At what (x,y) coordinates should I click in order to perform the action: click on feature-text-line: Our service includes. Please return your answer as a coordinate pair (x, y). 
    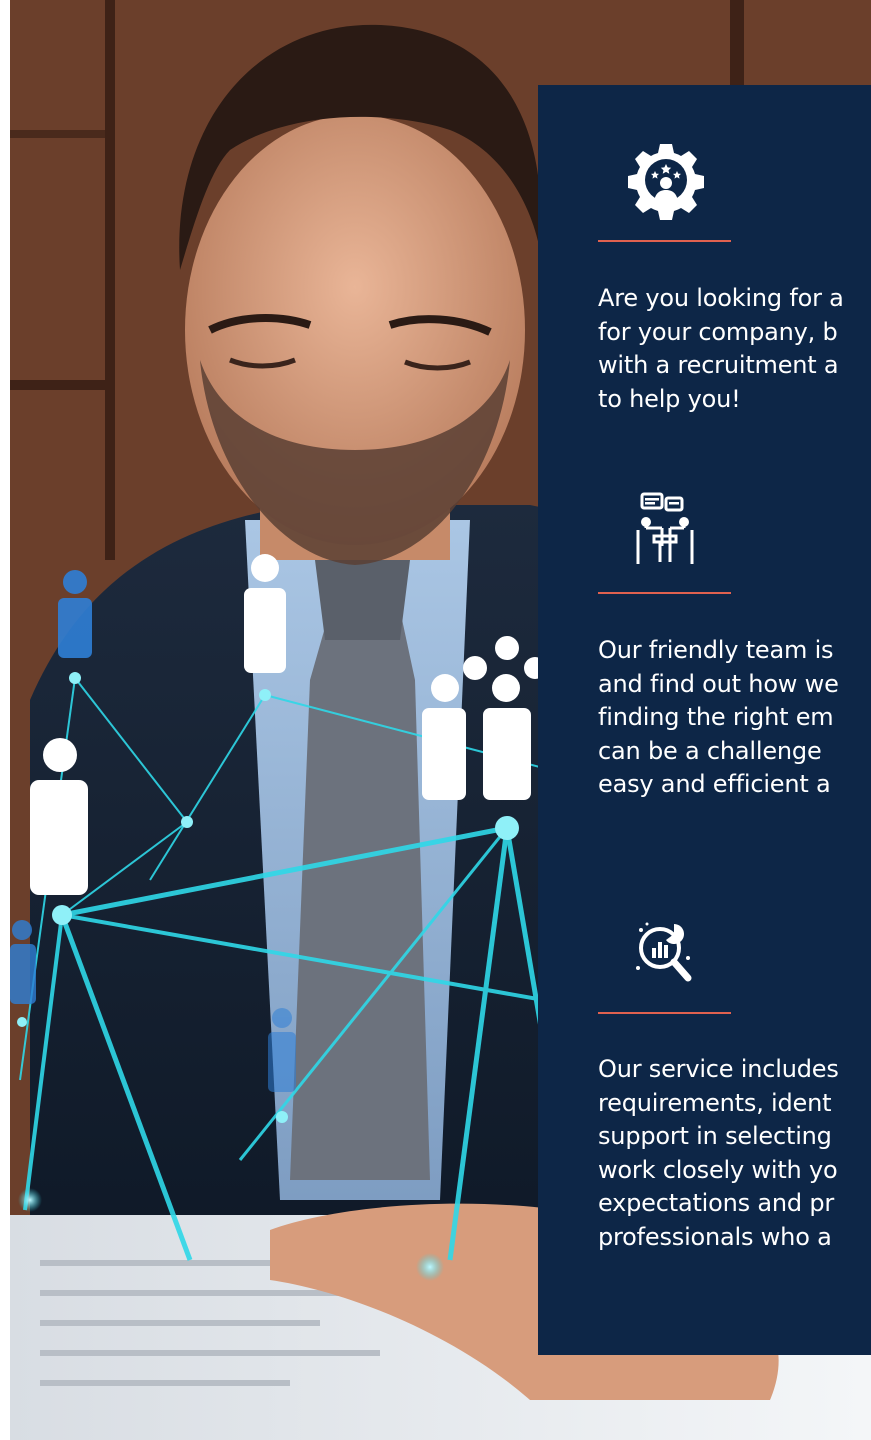
    Looking at the image, I should click on (718, 1069).